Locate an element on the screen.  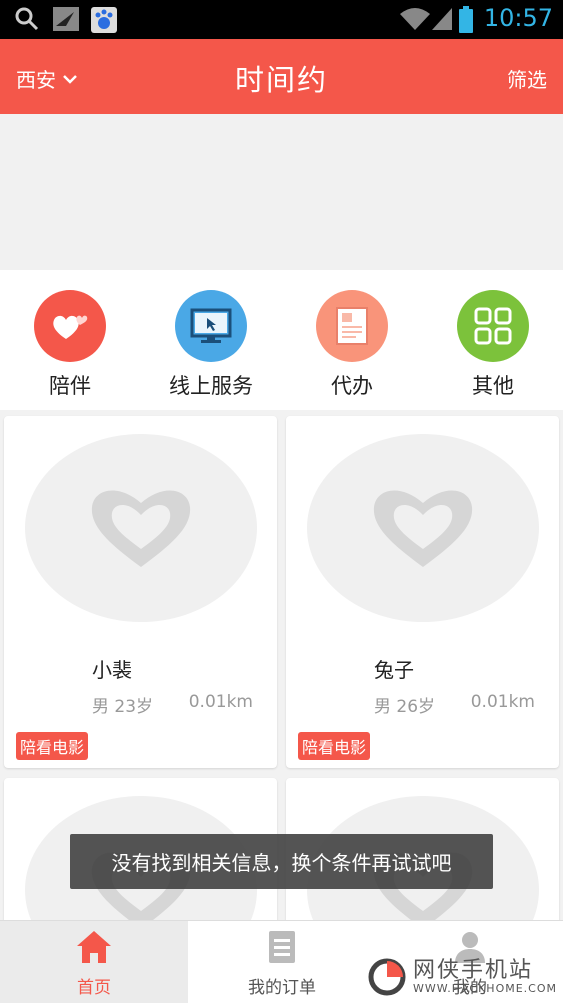
category-label: 其他 is located at coordinates (493, 386).